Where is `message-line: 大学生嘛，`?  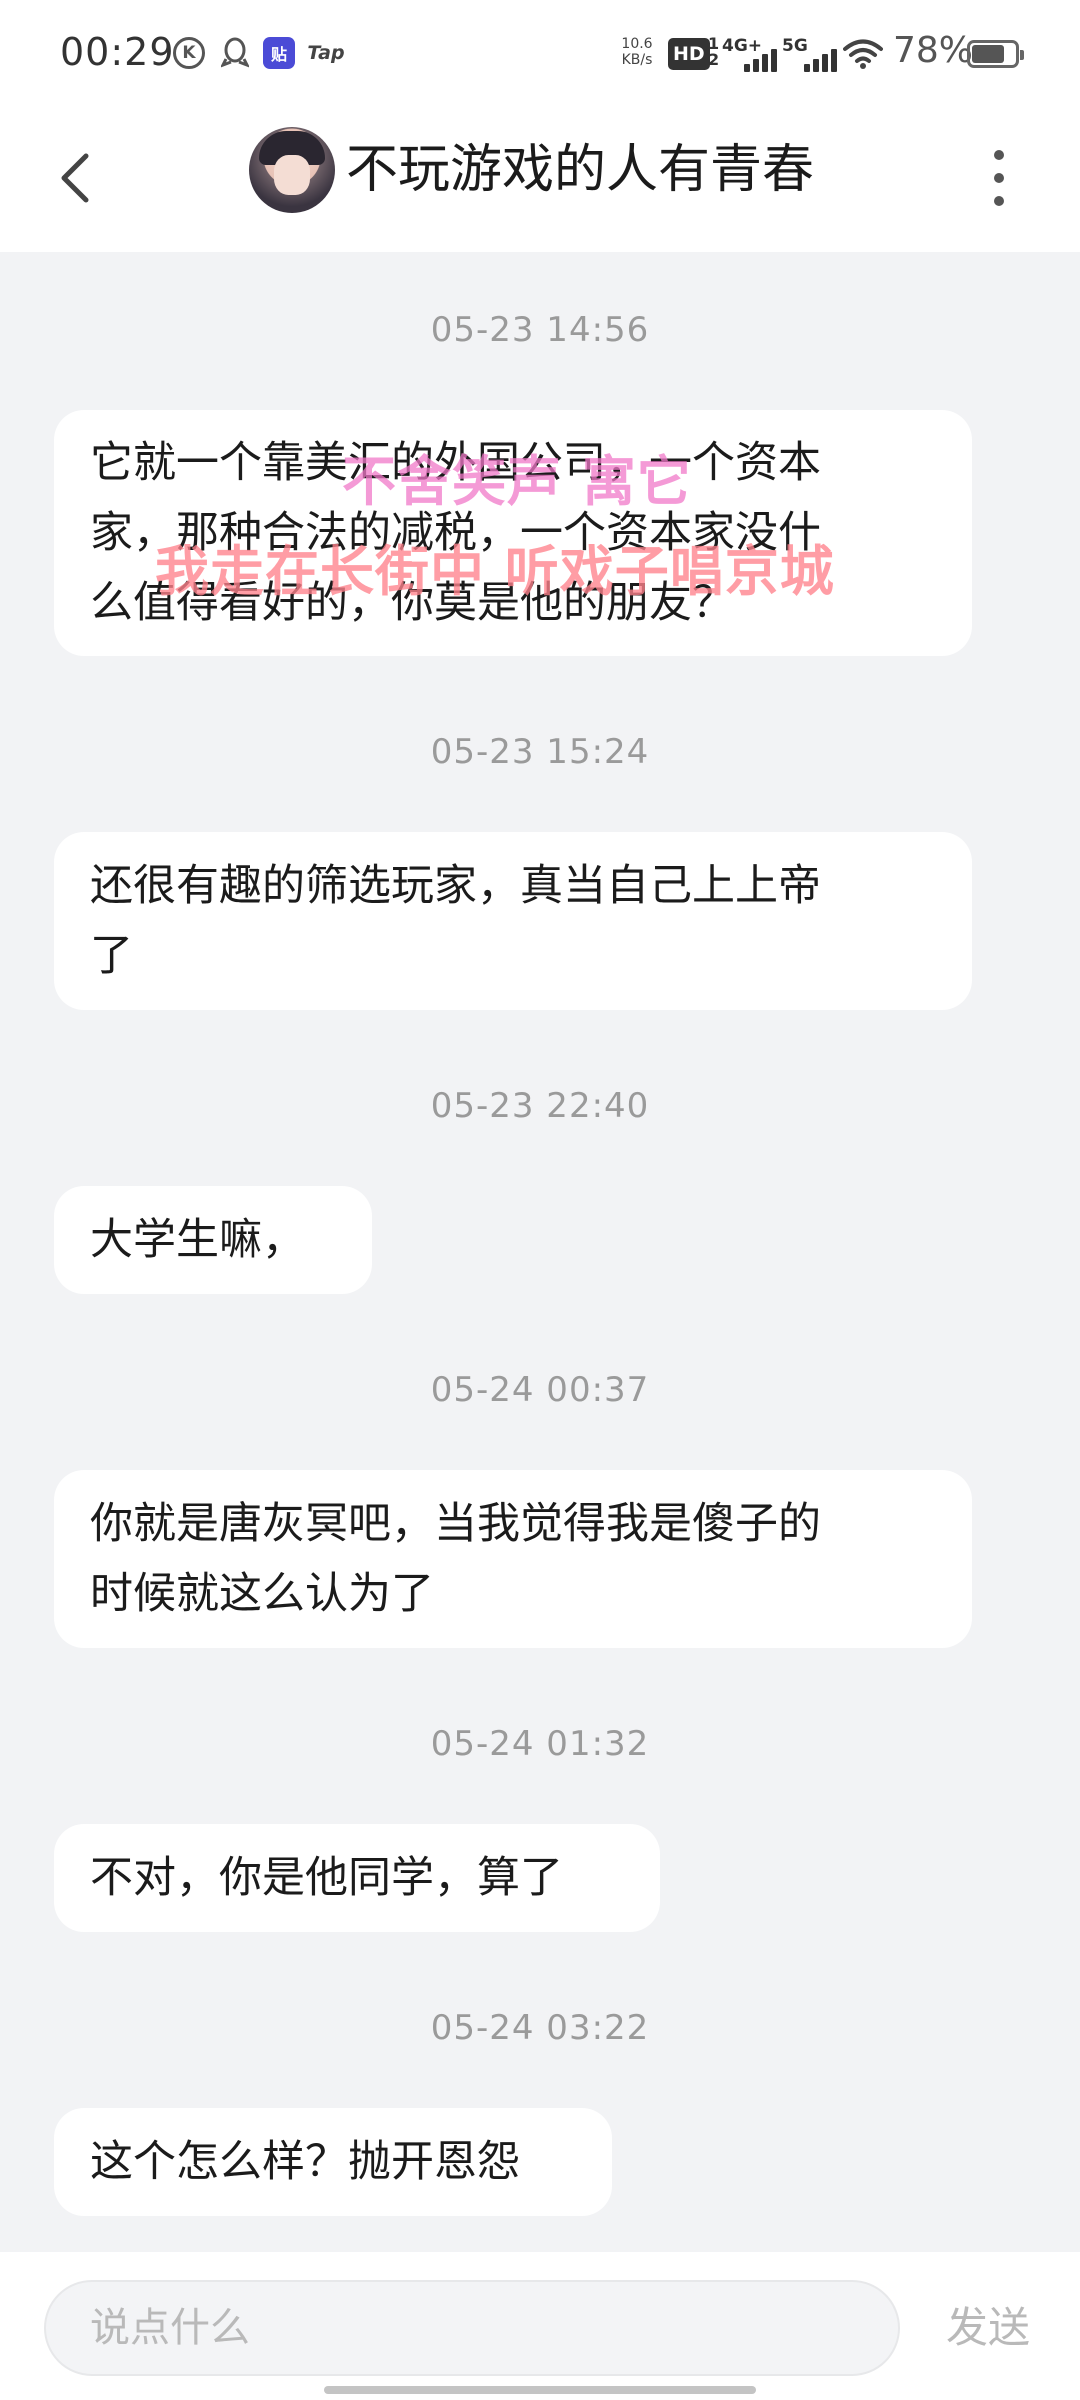 message-line: 大学生嘛， is located at coordinates (197, 1240).